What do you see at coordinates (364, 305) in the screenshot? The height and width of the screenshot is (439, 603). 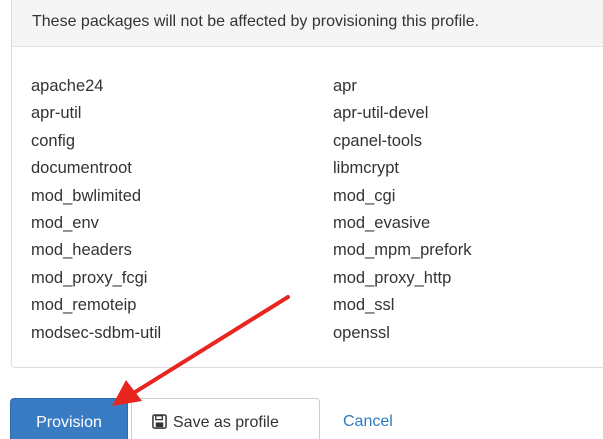 I see `package-item: mod_ssl` at bounding box center [364, 305].